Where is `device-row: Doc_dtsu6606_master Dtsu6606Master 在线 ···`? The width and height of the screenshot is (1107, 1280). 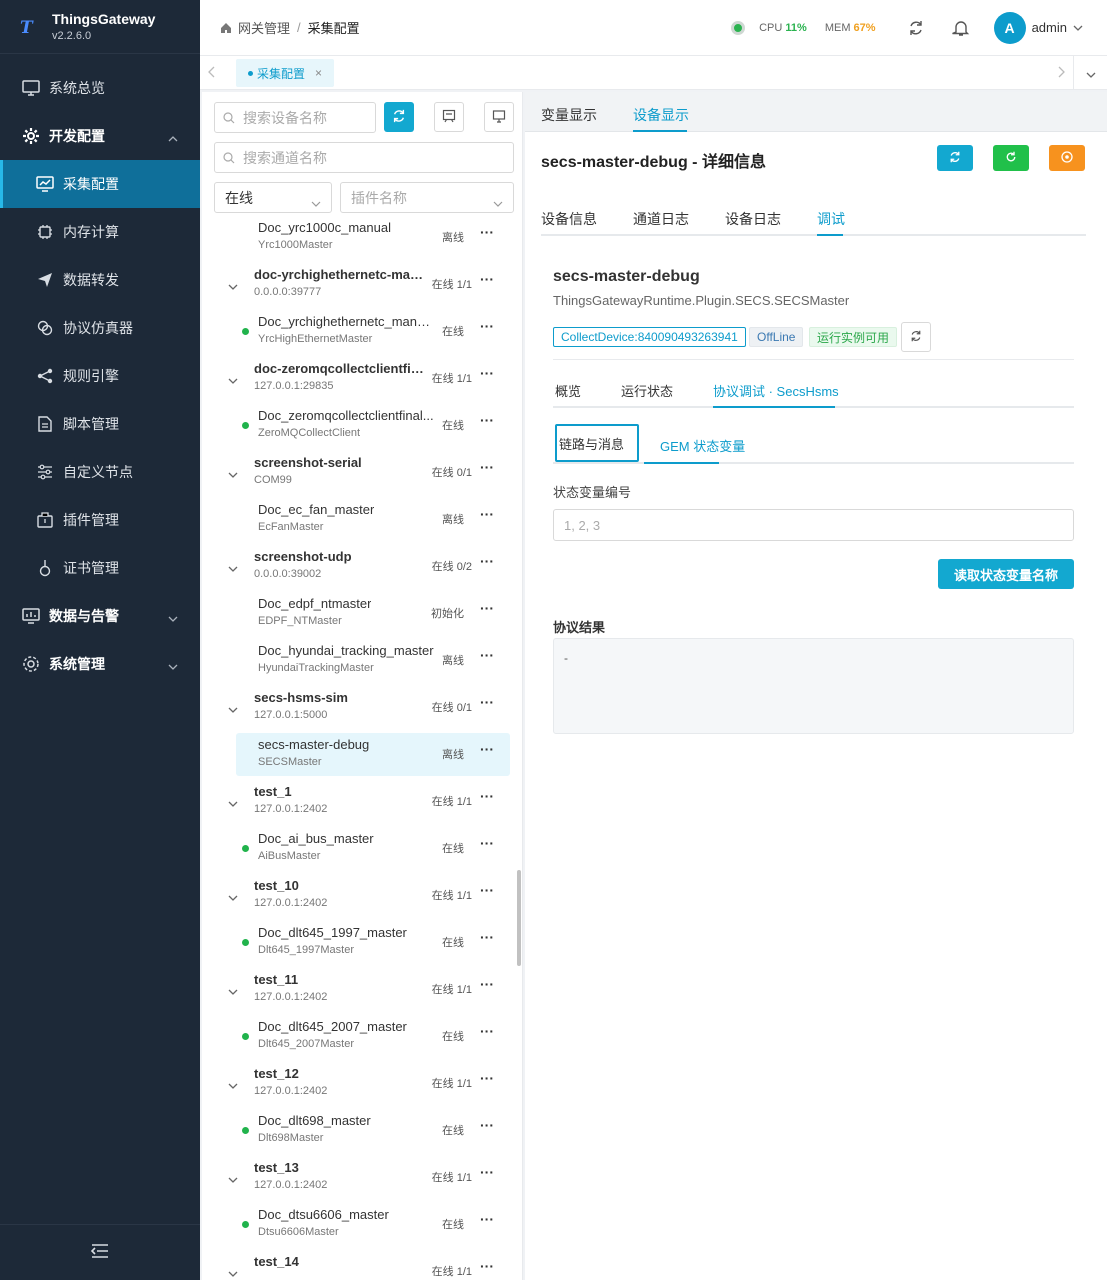 device-row: Doc_dtsu6606_master Dtsu6606Master 在线 ··· is located at coordinates (361, 1224).